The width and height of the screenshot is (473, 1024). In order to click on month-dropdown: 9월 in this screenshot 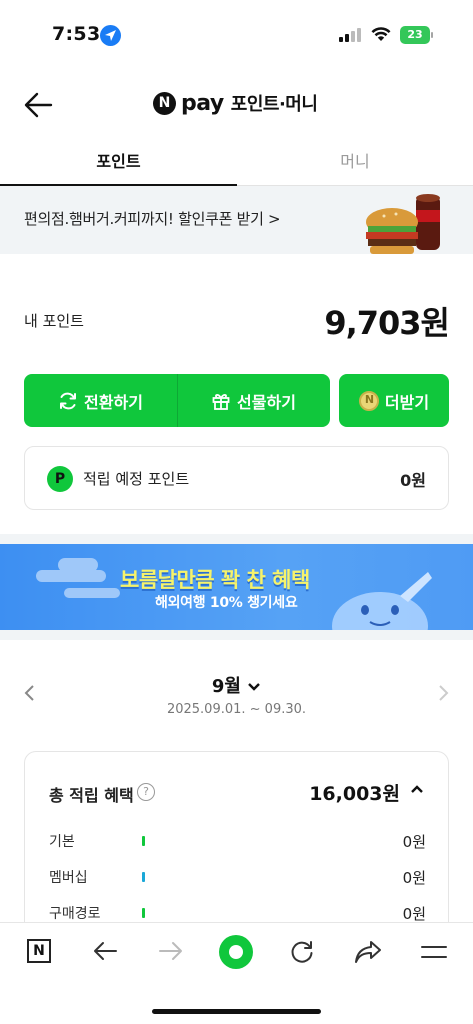, I will do `click(236, 685)`.